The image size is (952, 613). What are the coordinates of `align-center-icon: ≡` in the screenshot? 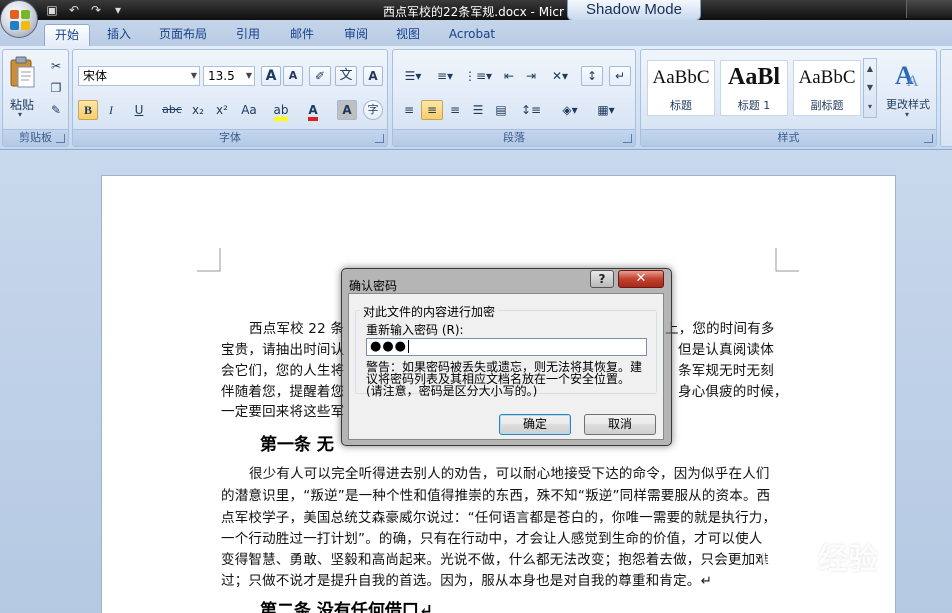 It's located at (432, 110).